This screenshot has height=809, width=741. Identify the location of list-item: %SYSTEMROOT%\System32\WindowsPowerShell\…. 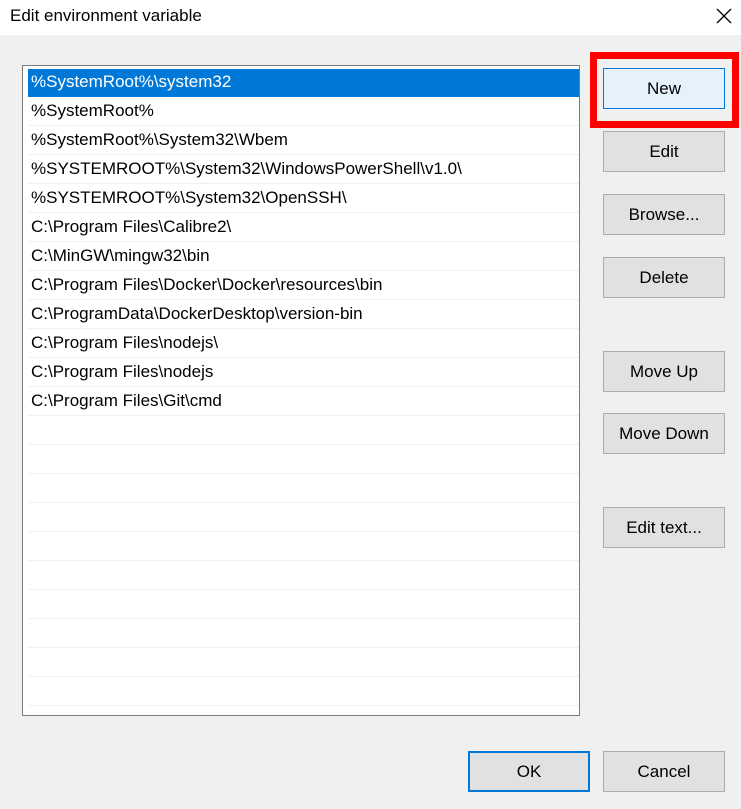
(303, 170).